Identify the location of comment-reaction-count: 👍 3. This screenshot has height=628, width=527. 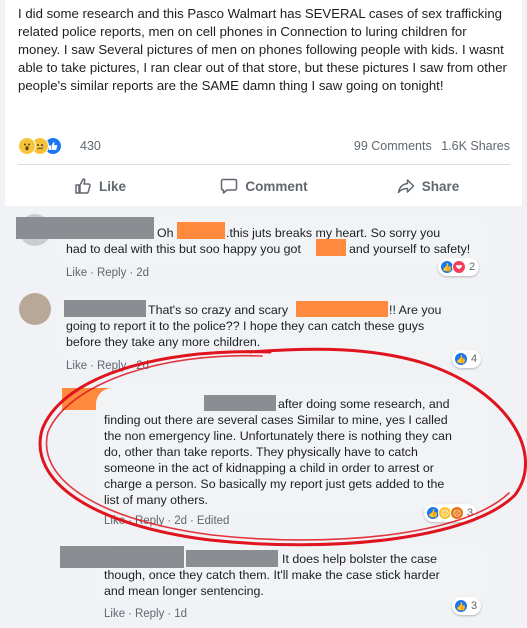
(467, 606).